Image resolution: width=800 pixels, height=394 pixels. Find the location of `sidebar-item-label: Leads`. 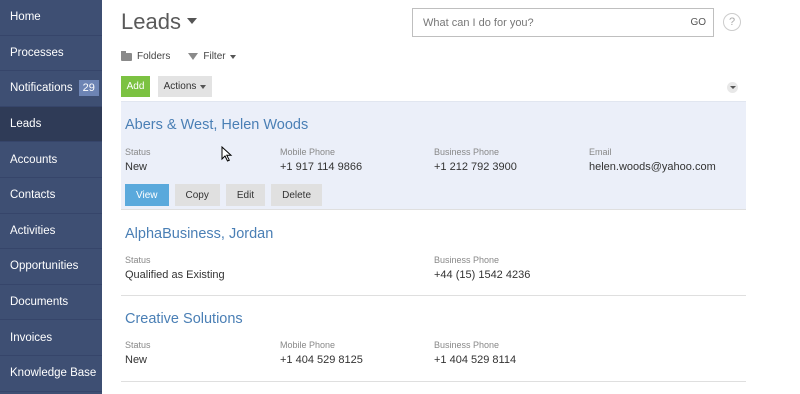

sidebar-item-label: Leads is located at coordinates (26, 124).